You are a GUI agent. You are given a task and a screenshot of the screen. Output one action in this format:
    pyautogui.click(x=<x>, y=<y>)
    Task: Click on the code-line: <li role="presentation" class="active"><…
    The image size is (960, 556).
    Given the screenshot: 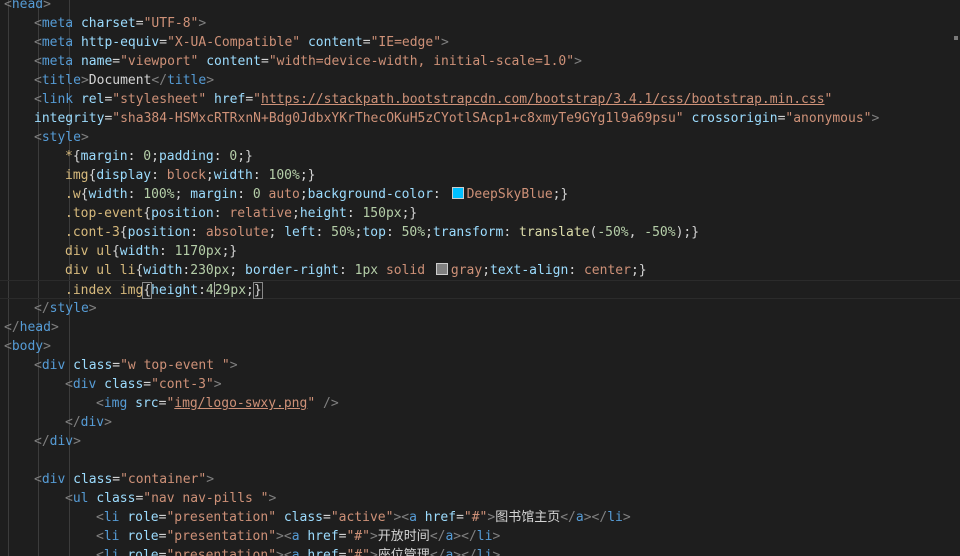 What is the action you would take?
    pyautogui.click(x=480, y=517)
    